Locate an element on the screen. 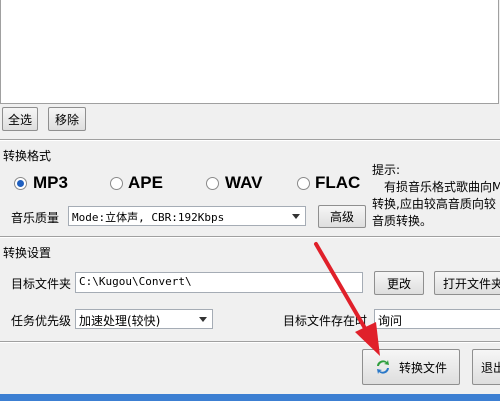 This screenshot has width=500, height=401. annotation-arrow-icon is located at coordinates (347, 299).